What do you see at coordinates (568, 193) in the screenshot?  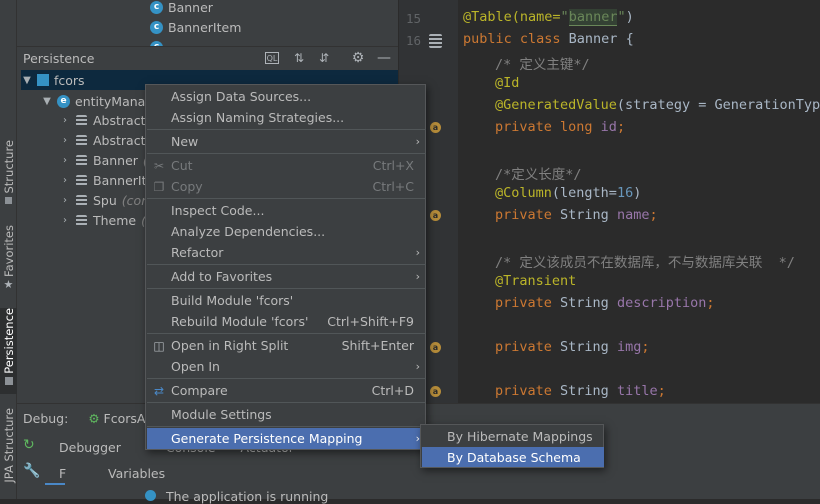 I see `code-line: @Column(length=16)` at bounding box center [568, 193].